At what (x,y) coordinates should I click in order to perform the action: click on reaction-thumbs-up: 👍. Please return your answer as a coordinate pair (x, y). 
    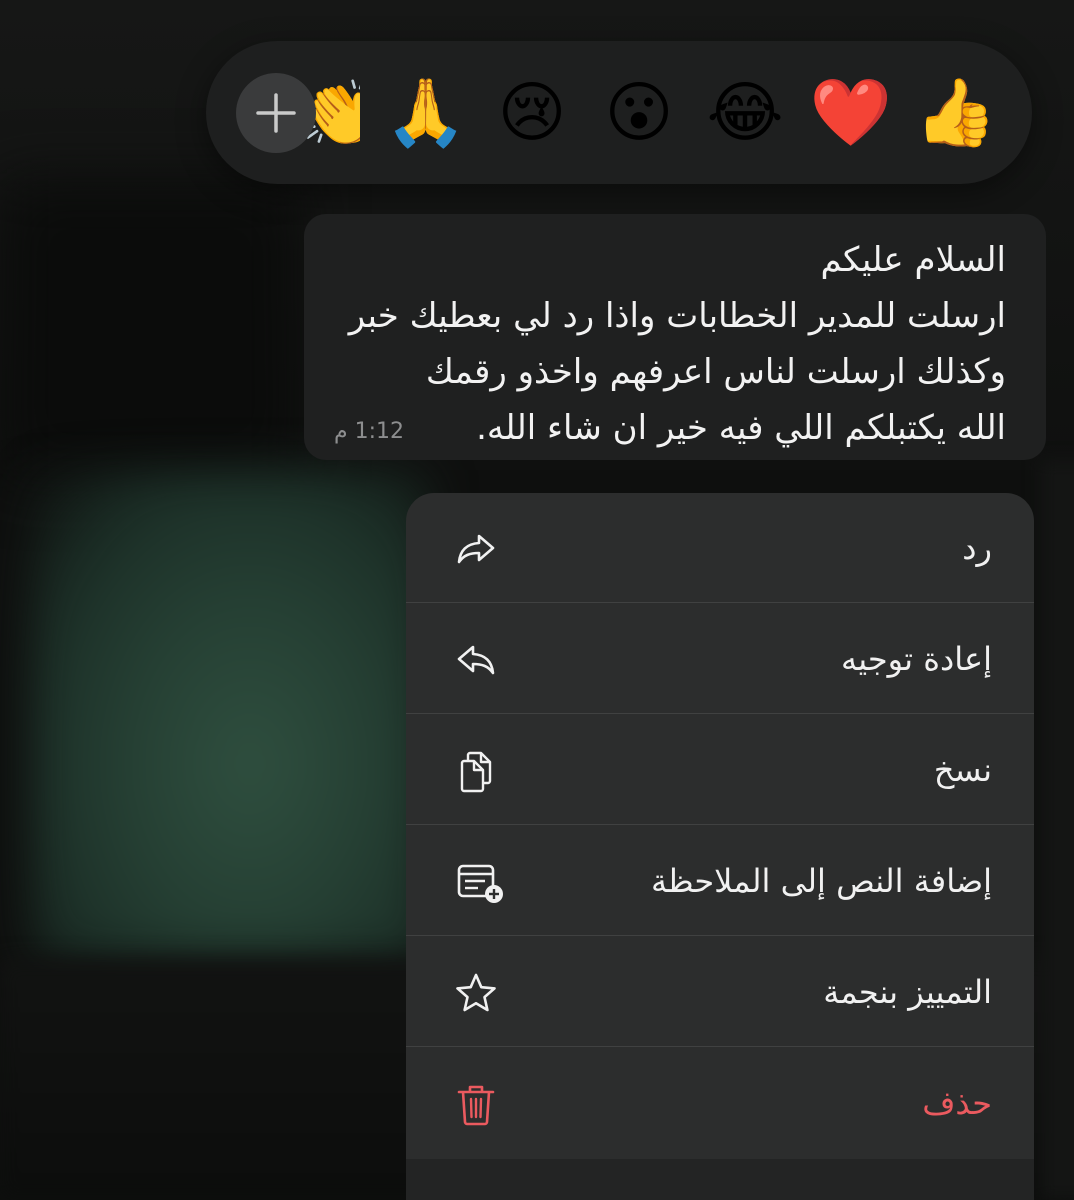
    Looking at the image, I should click on (956, 113).